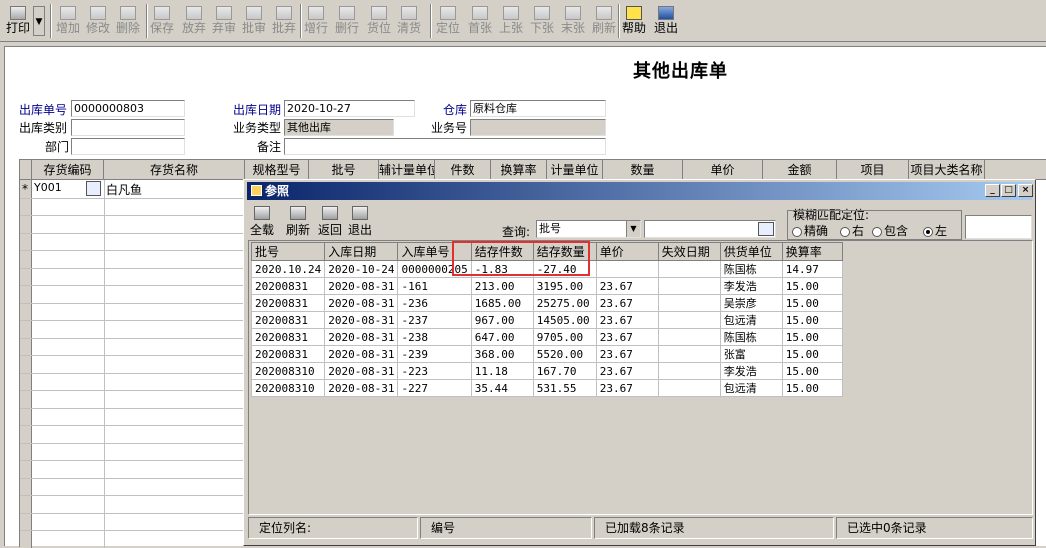 The height and width of the screenshot is (548, 1046). Describe the element at coordinates (947, 170) in the screenshot. I see `col-header-project-class: 项目大类名称` at that location.